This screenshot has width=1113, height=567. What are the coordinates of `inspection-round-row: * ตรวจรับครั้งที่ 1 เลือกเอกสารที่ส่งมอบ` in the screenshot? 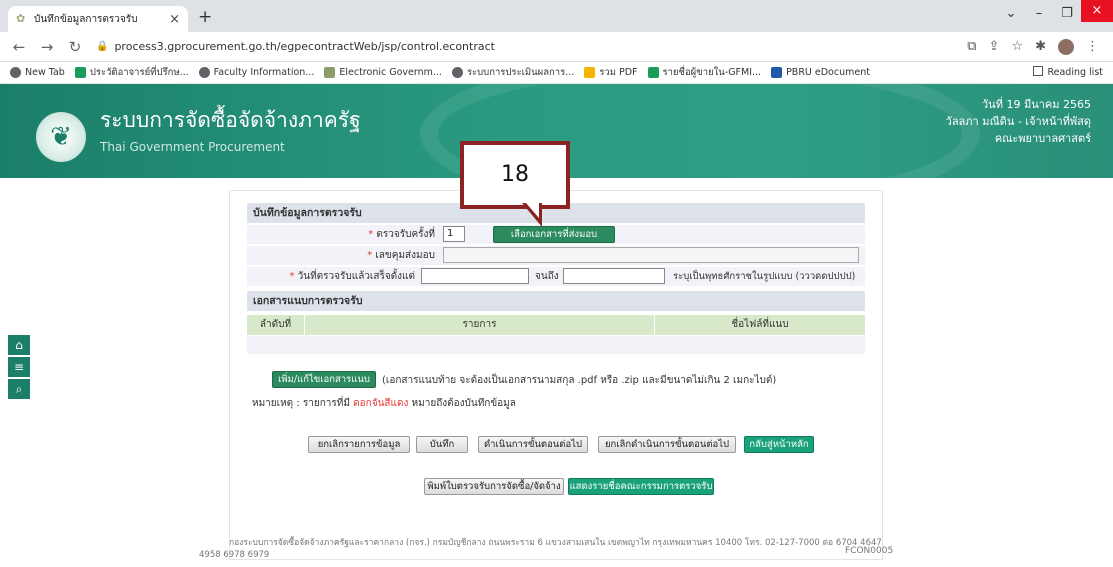 It's located at (556, 234).